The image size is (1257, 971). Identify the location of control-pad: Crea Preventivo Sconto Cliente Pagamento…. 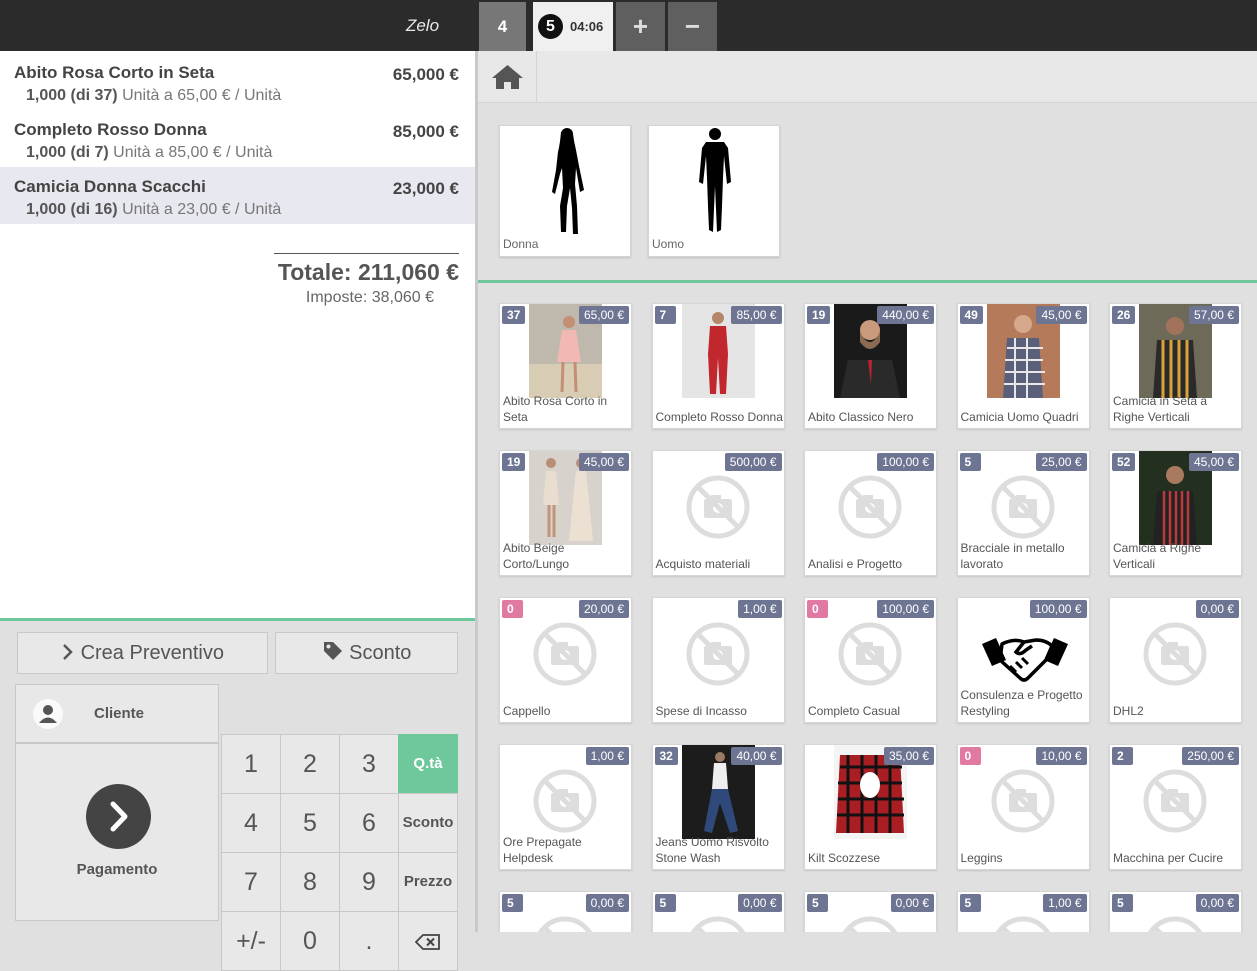
(237, 796).